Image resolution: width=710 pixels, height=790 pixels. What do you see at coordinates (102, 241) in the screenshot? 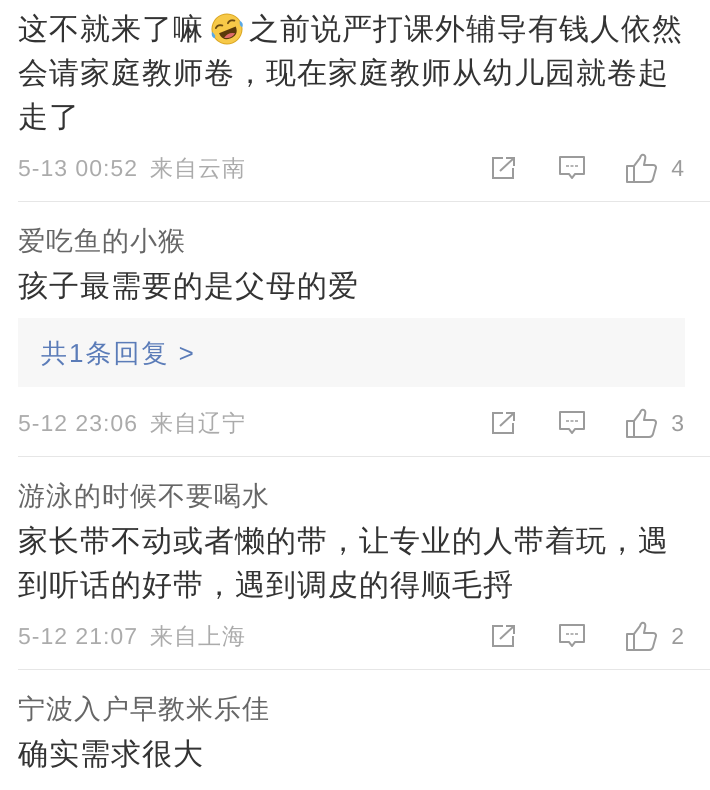
I see `username: 爱吃鱼的小猴` at bounding box center [102, 241].